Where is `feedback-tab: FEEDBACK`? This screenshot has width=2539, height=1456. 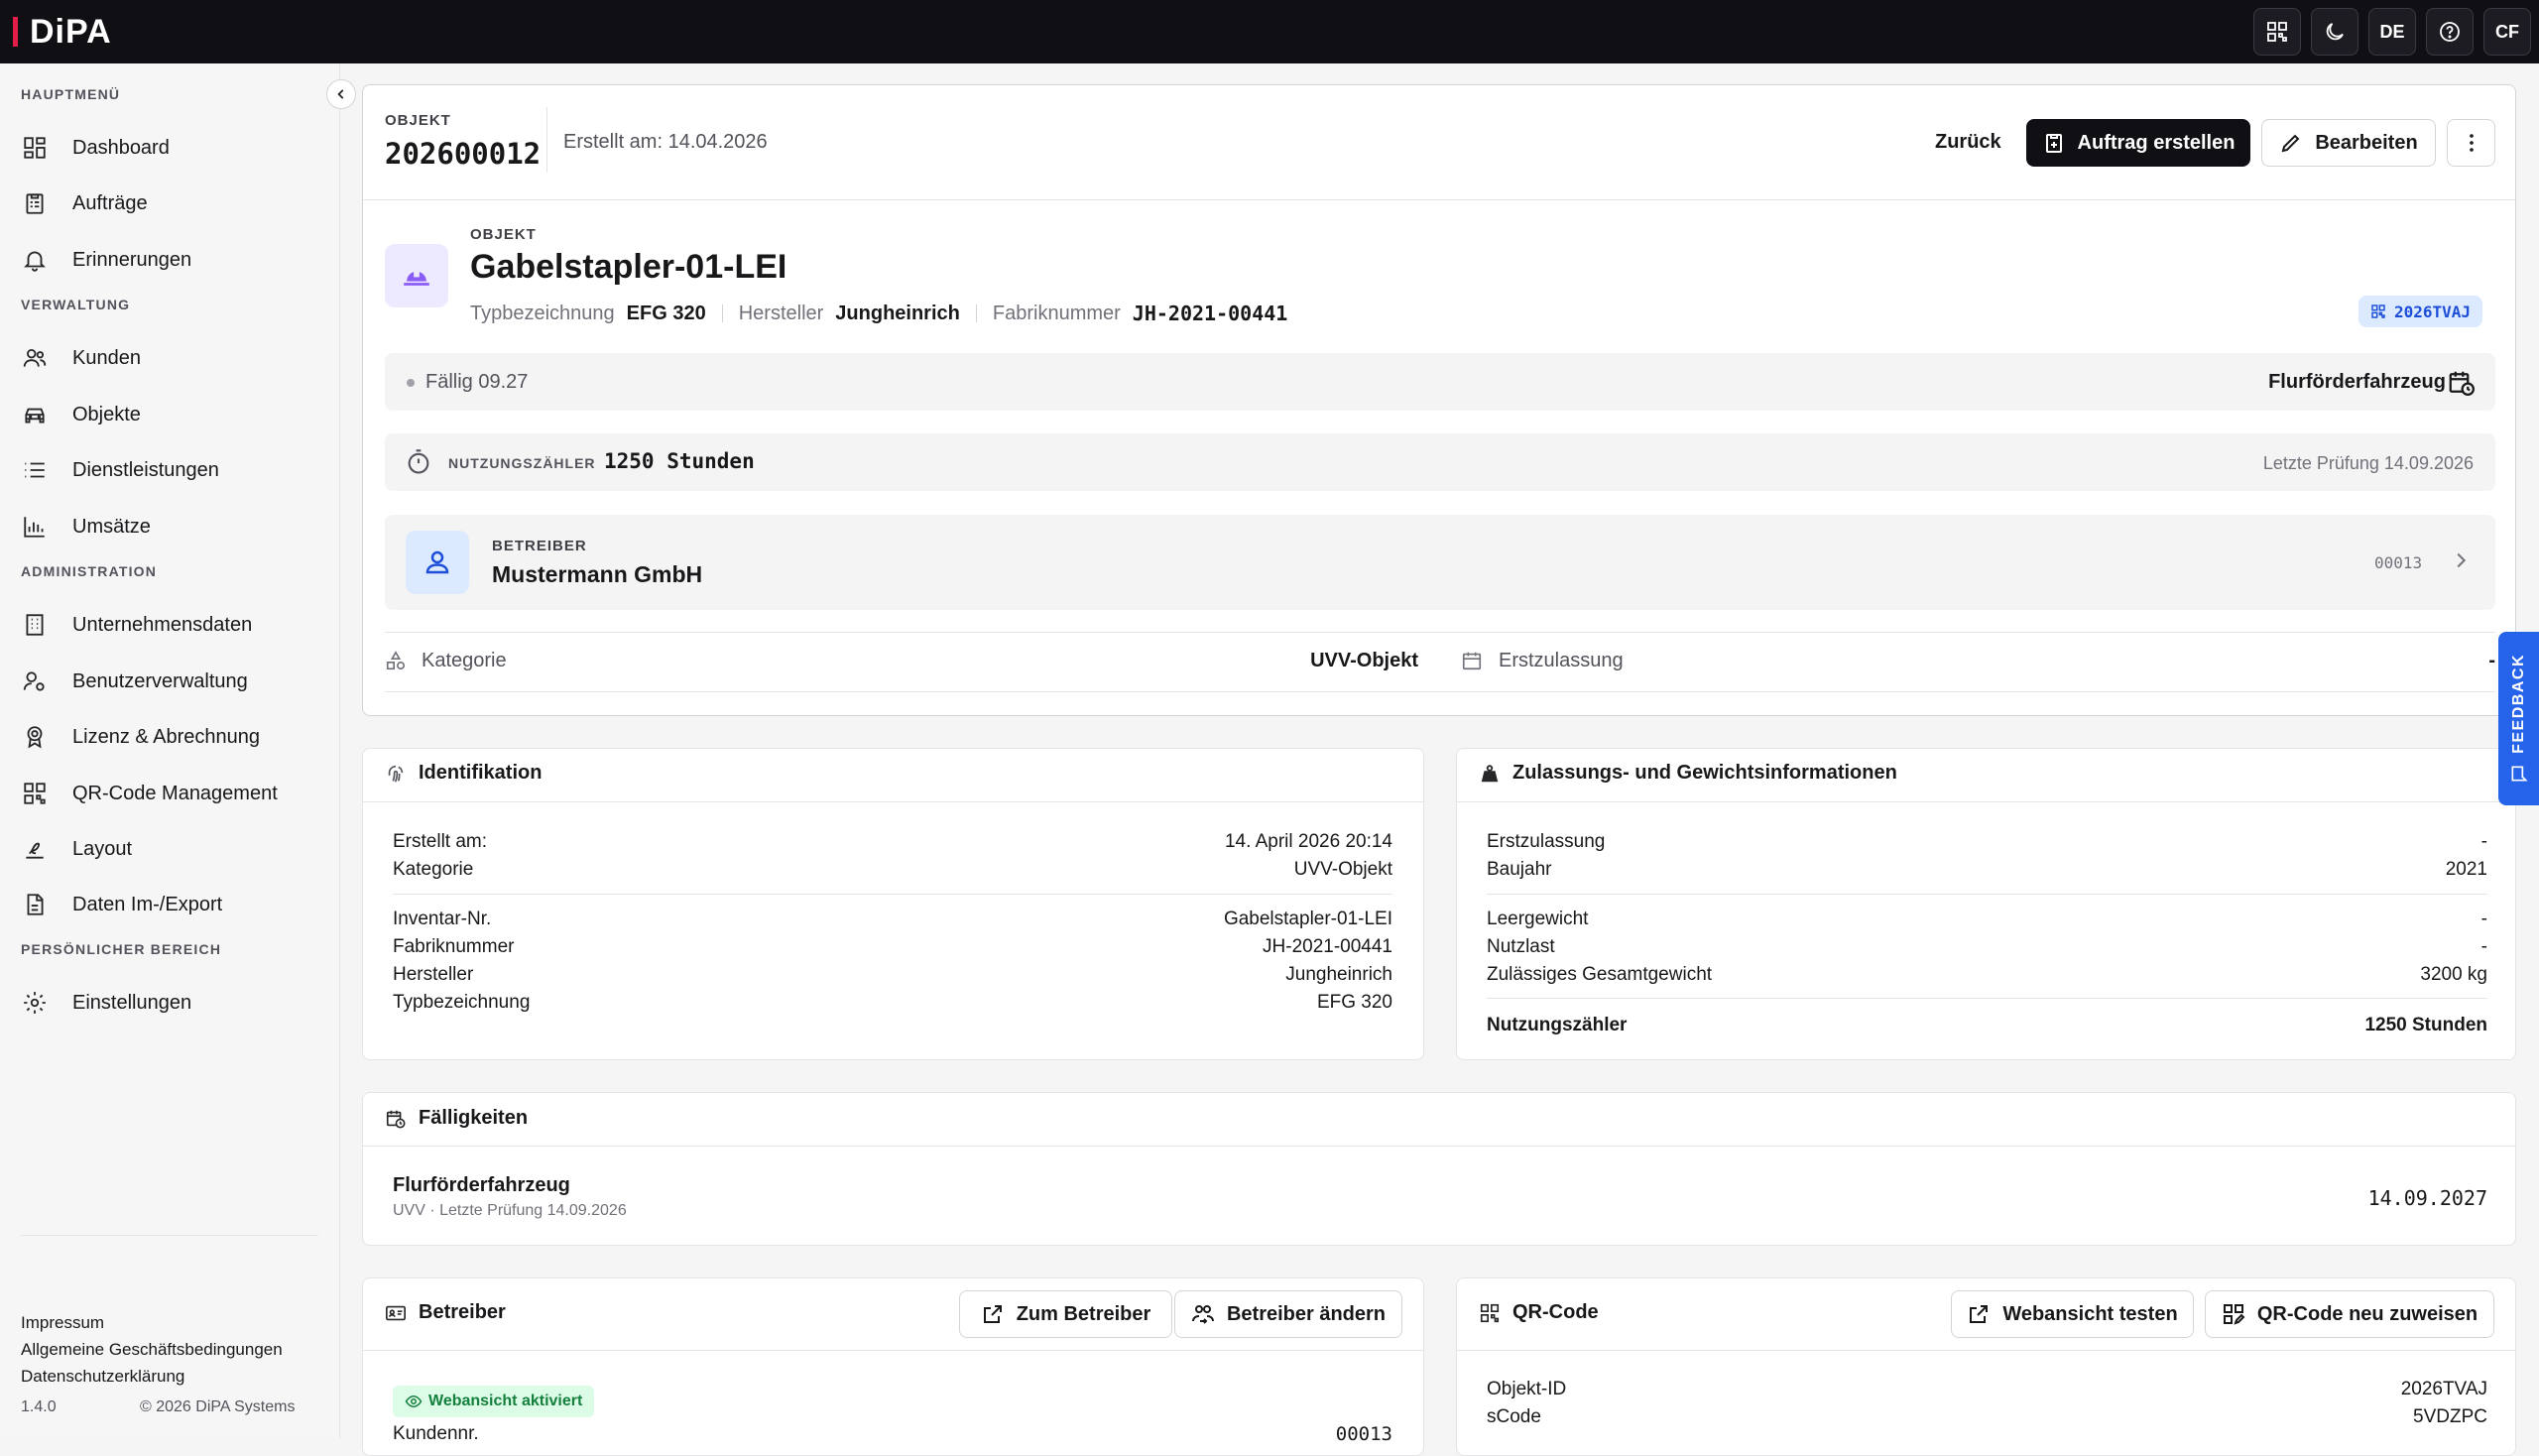
feedback-tab: FEEDBACK is located at coordinates (2519, 718).